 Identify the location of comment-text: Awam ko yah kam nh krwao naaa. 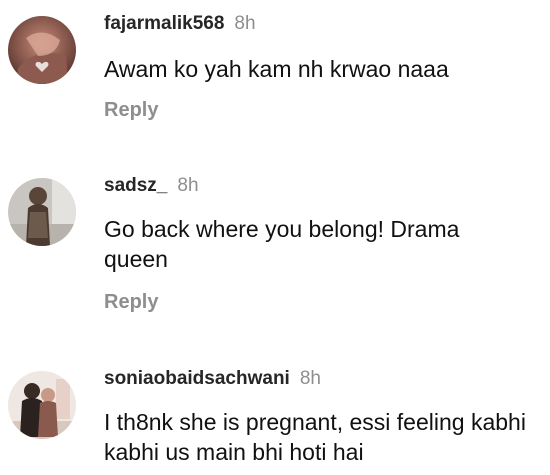
(276, 69).